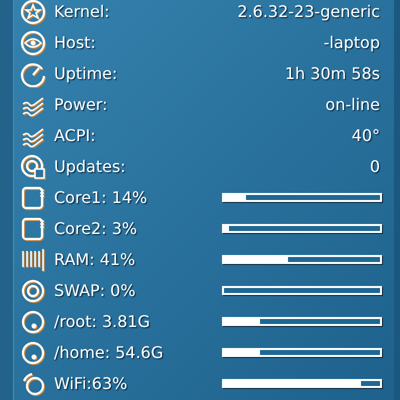 The height and width of the screenshot is (400, 400). Describe the element at coordinates (33, 291) in the screenshot. I see `target-icon` at that location.